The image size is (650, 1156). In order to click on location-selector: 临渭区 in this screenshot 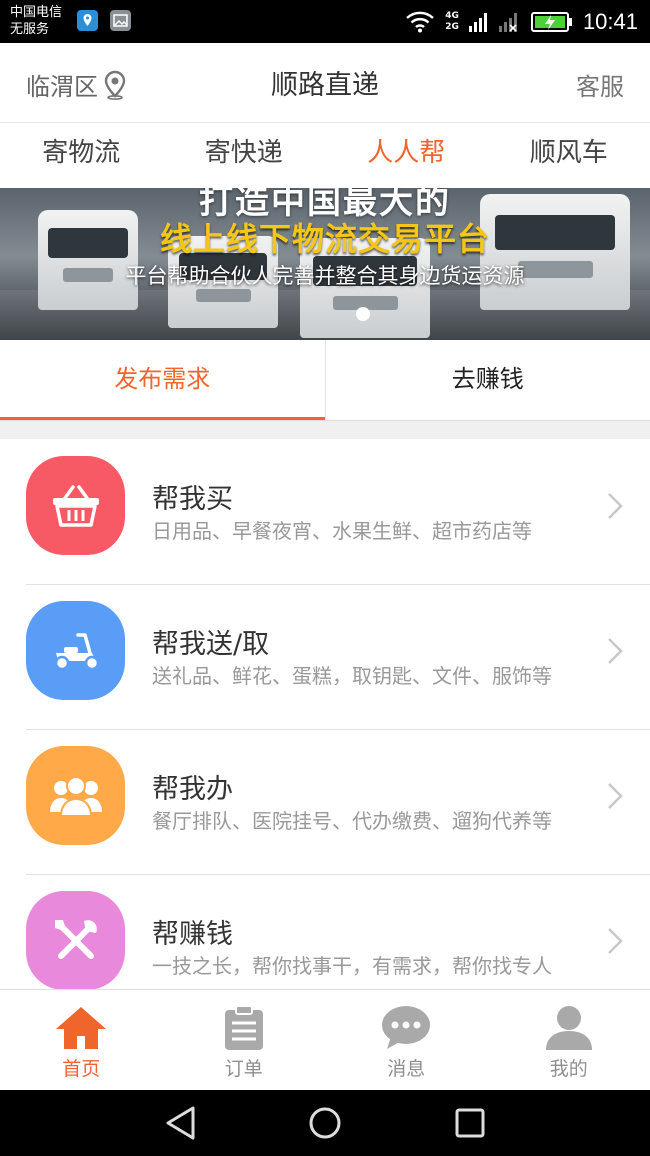, I will do `click(76, 84)`.